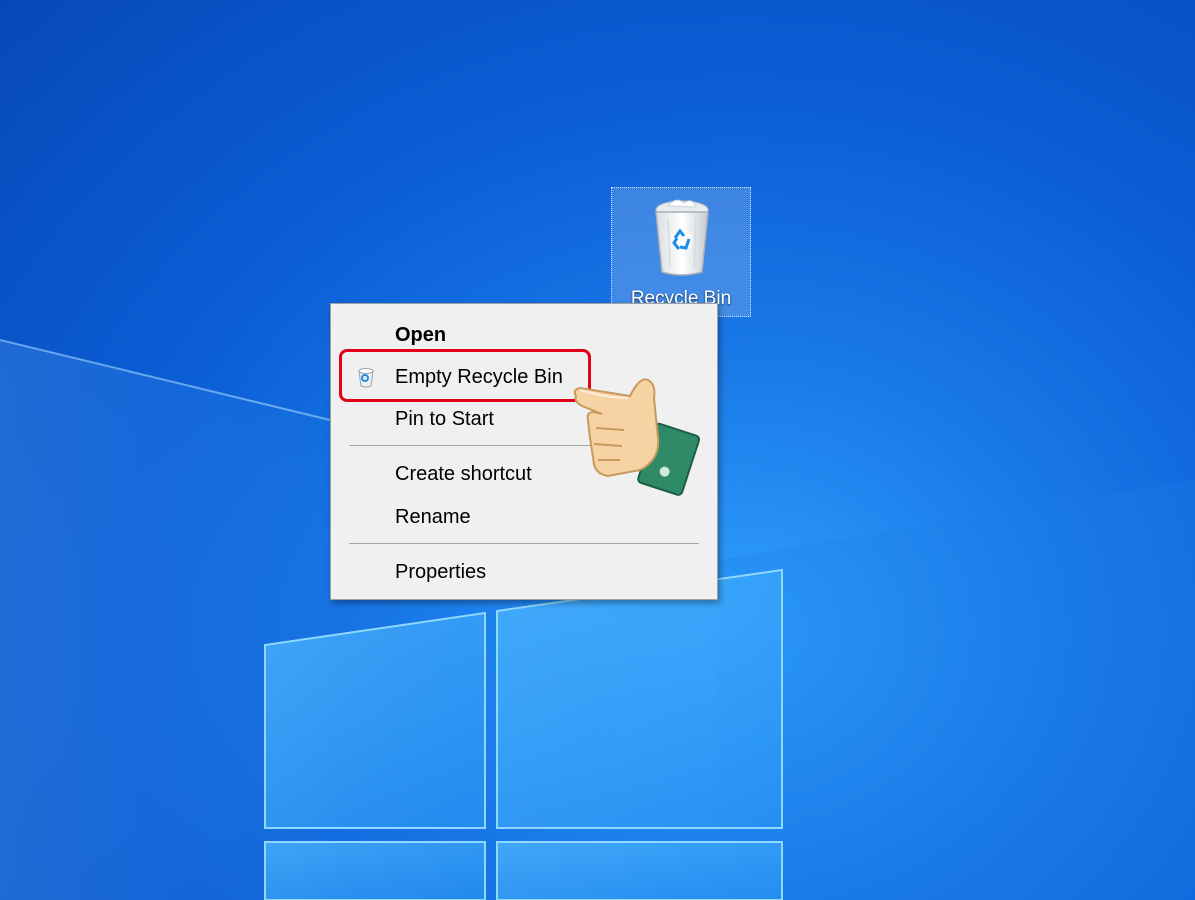 Image resolution: width=1195 pixels, height=900 pixels. What do you see at coordinates (524, 517) in the screenshot?
I see `menu-item-rename: Rename` at bounding box center [524, 517].